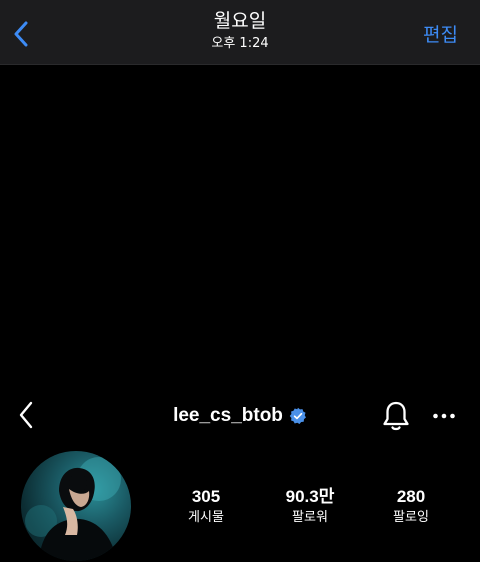 The image size is (480, 562). I want to click on edit-button: 편집, so click(440, 33).